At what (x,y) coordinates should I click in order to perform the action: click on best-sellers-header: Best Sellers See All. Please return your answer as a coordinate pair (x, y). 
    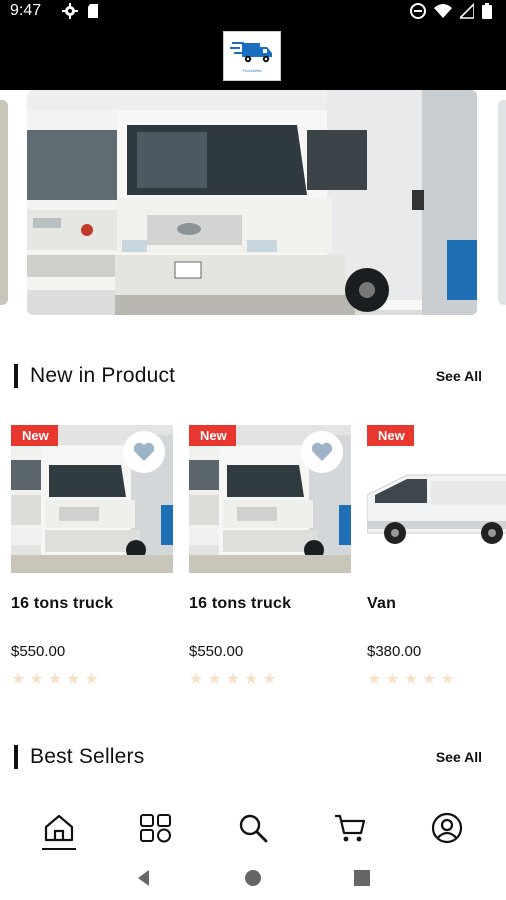
    Looking at the image, I should click on (253, 757).